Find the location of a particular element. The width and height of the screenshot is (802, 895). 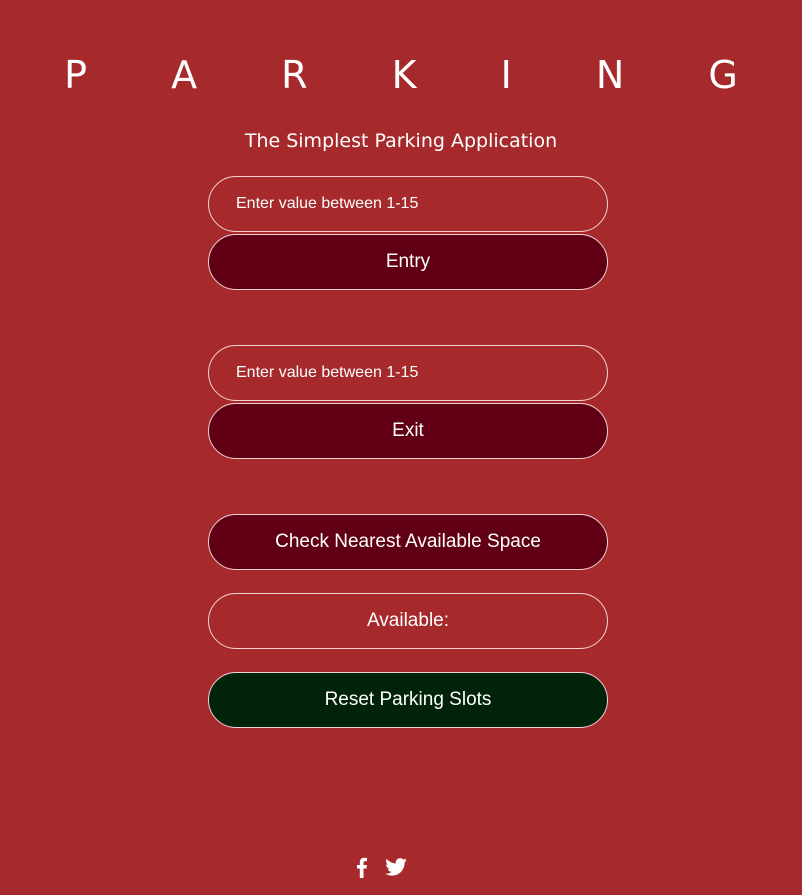

twitter-icon is located at coordinates (396, 867).